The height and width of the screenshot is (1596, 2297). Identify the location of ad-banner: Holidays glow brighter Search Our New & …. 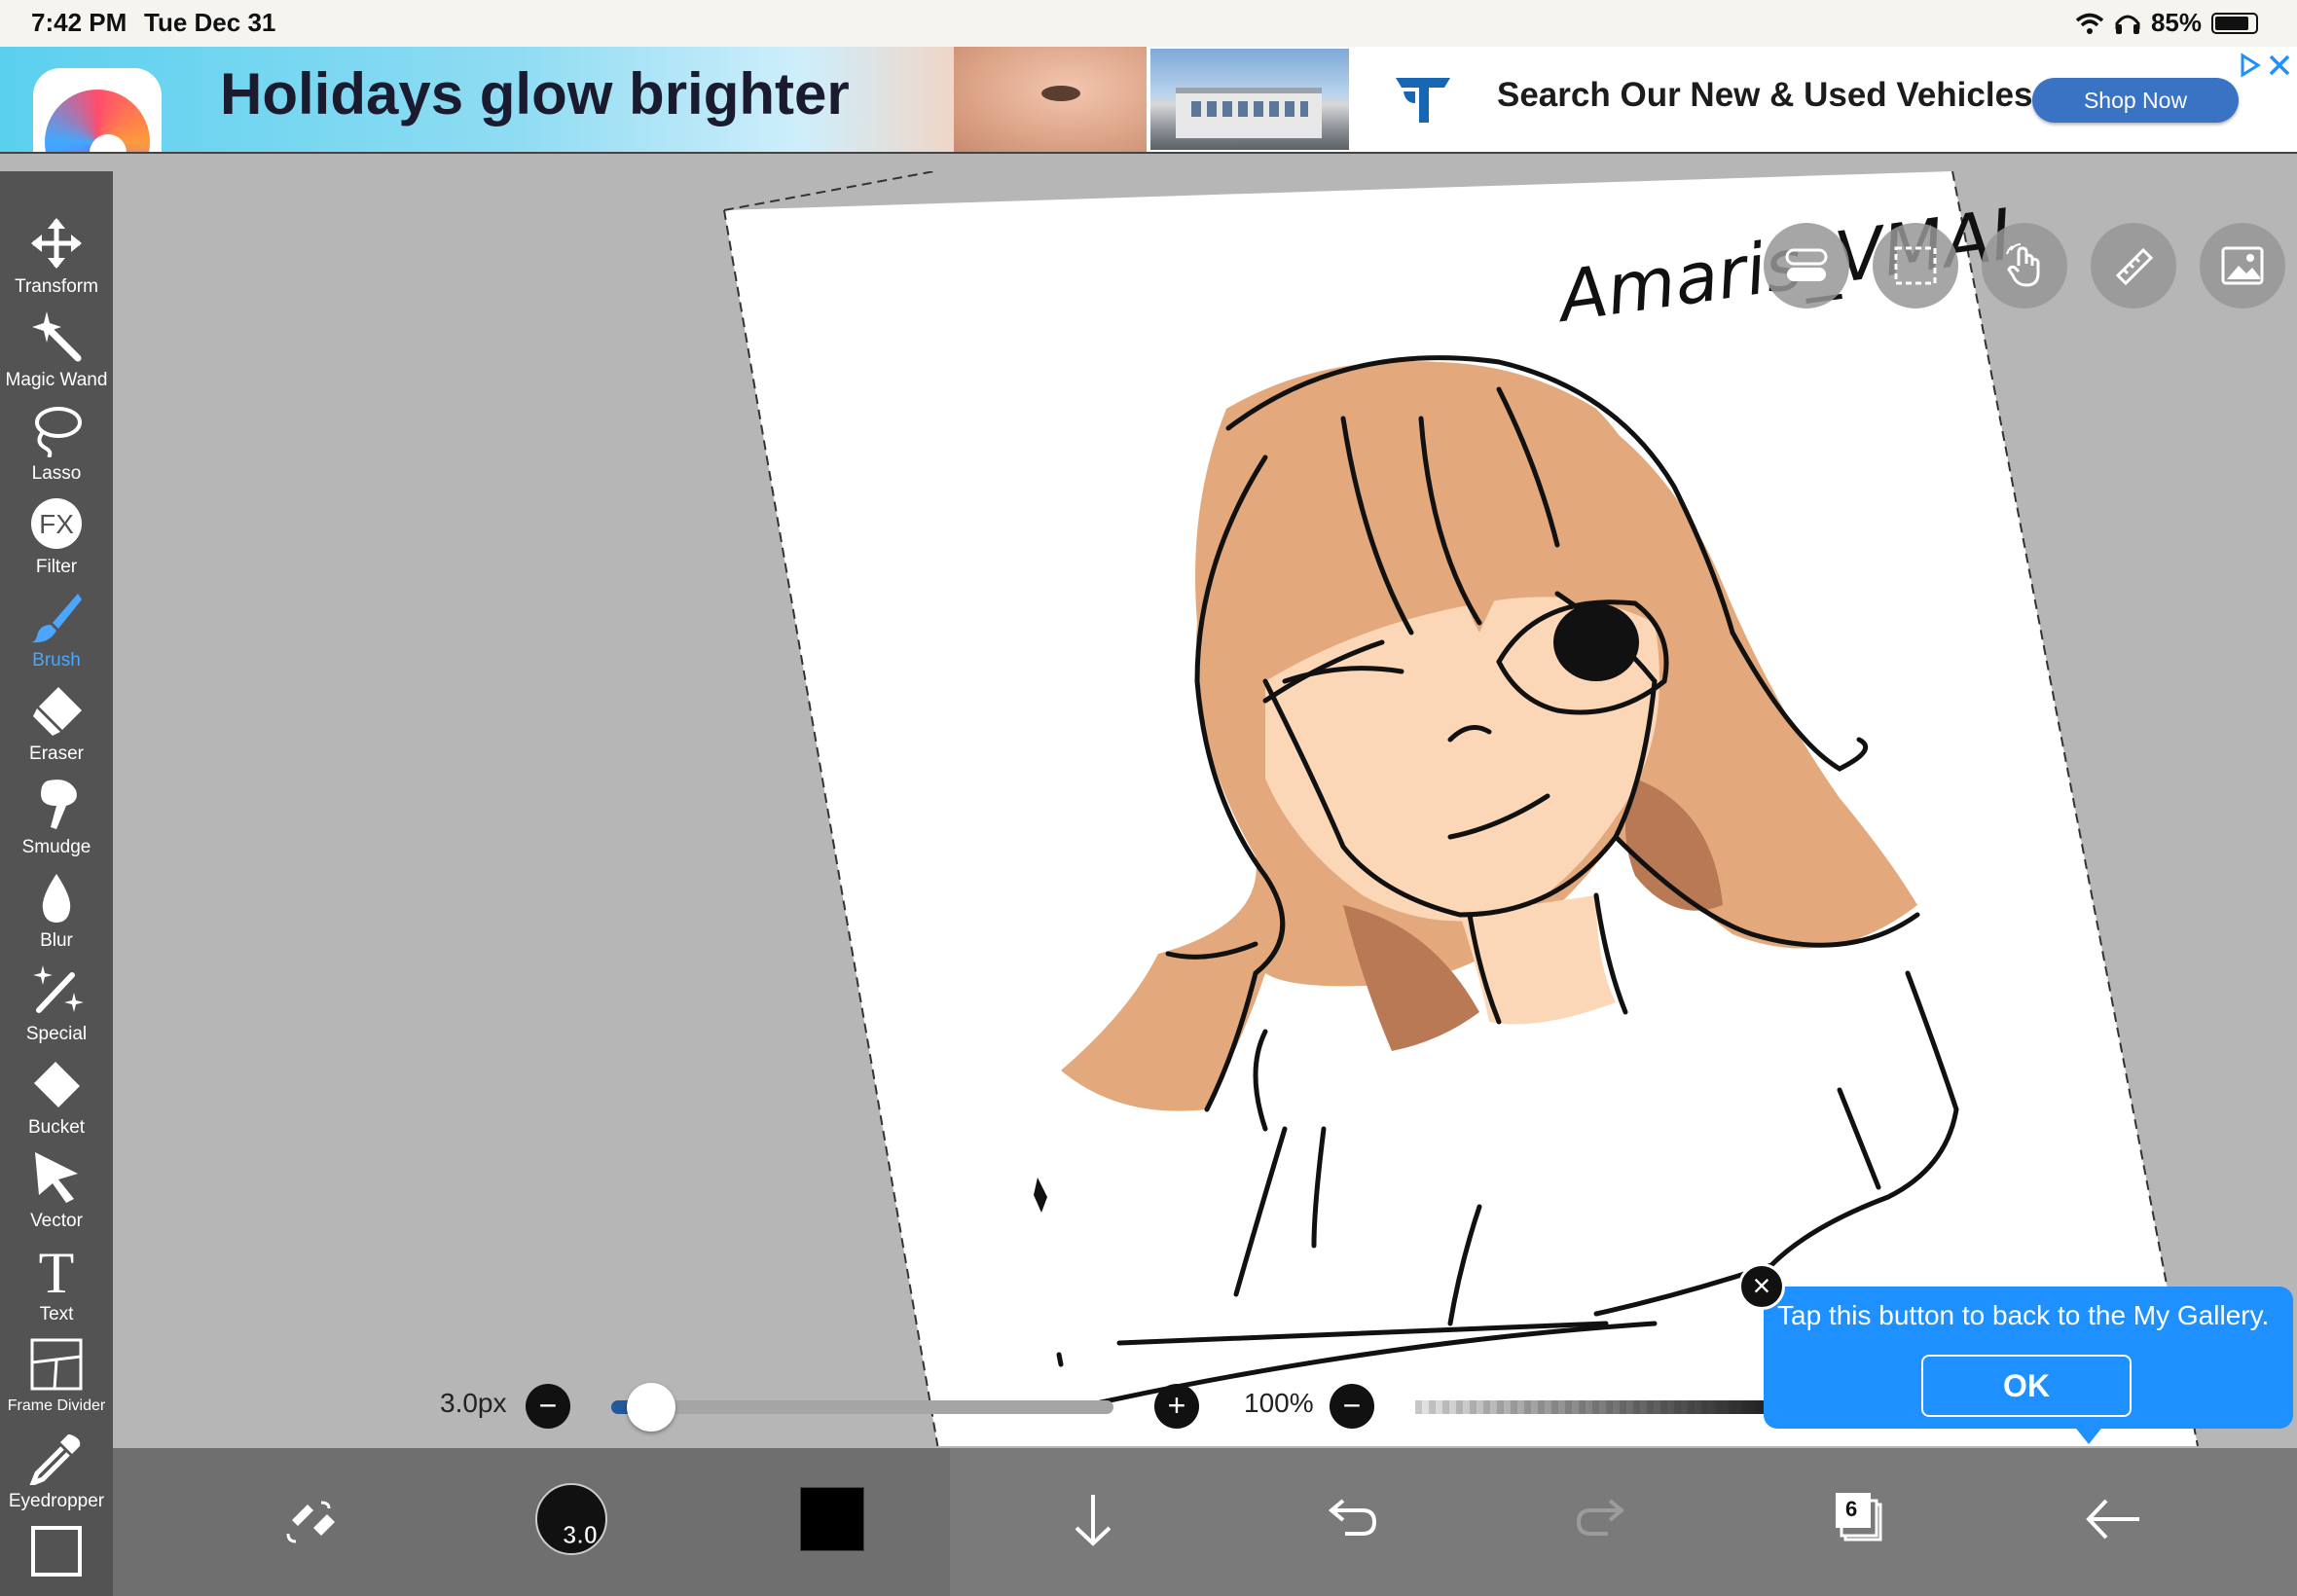
(1148, 101).